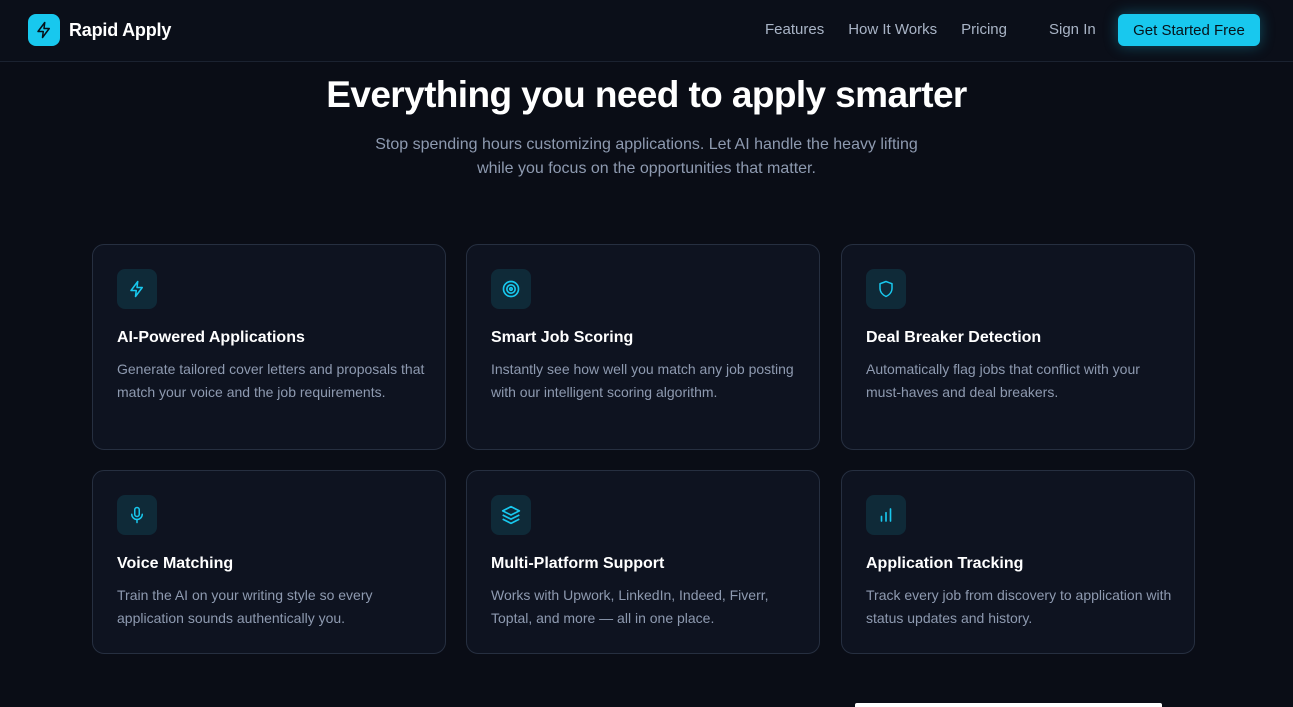 The width and height of the screenshot is (1293, 707). Describe the element at coordinates (511, 289) in the screenshot. I see `target-icon` at that location.